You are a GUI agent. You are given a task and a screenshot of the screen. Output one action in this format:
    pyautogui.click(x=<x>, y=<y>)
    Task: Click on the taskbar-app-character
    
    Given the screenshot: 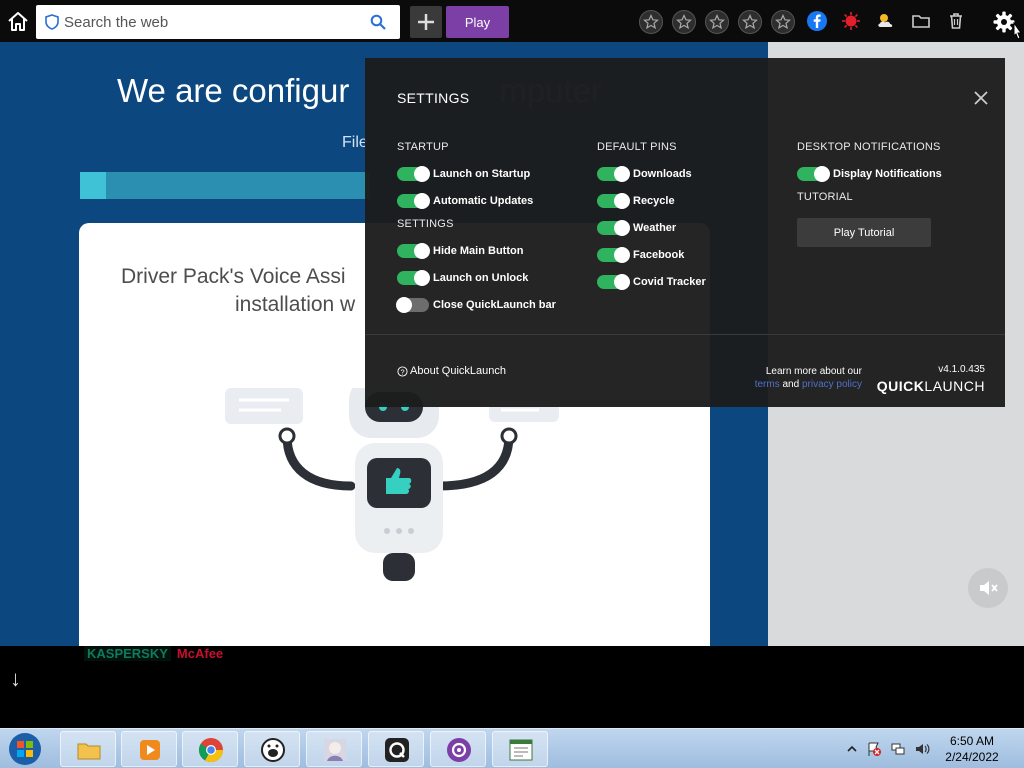 What is the action you would take?
    pyautogui.click(x=334, y=749)
    